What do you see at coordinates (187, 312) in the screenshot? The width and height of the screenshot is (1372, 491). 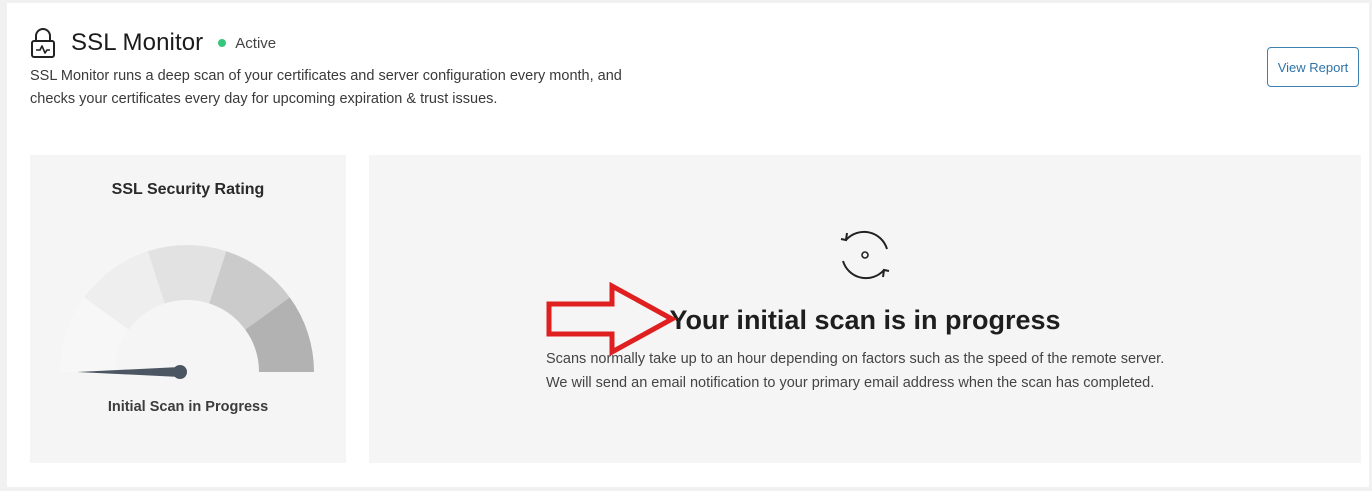 I see `security-rating-gauge` at bounding box center [187, 312].